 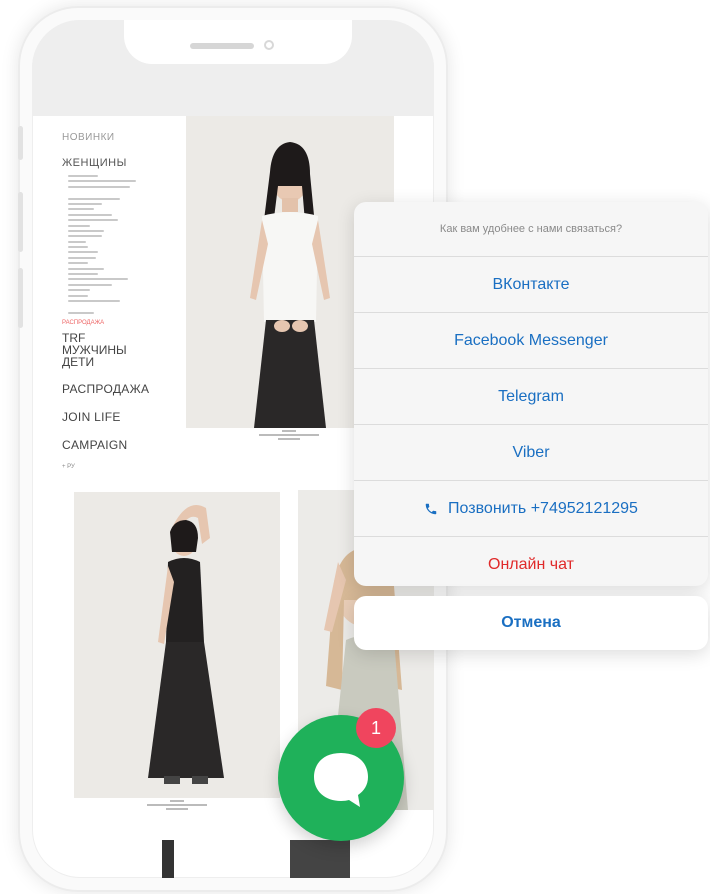 I want to click on facebook-messenger-option: Facebook Messenger, so click(x=531, y=341).